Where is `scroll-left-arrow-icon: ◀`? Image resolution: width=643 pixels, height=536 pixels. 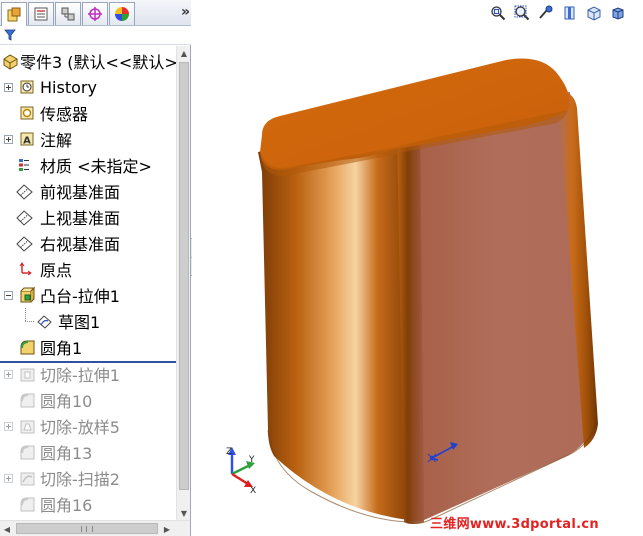
scroll-left-arrow-icon: ◀ is located at coordinates (7, 528).